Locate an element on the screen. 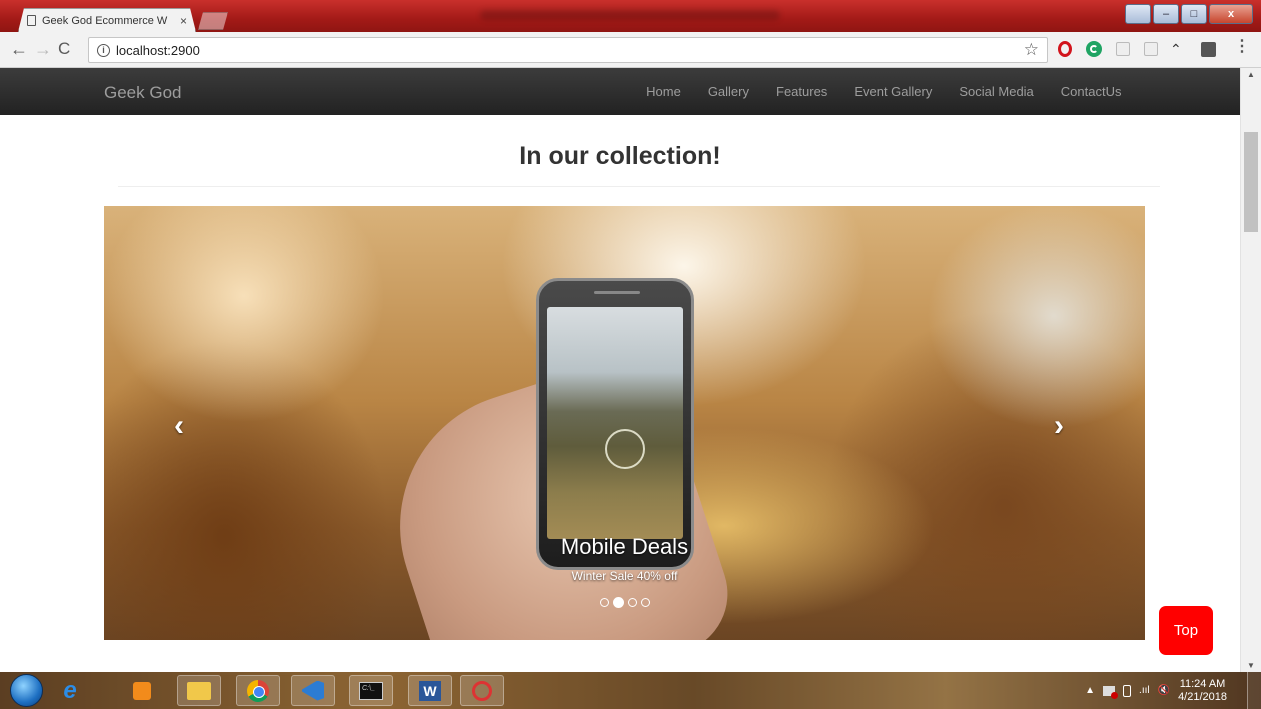 This screenshot has height=709, width=1261. cmd-icon-text: C:\_ is located at coordinates (371, 690).